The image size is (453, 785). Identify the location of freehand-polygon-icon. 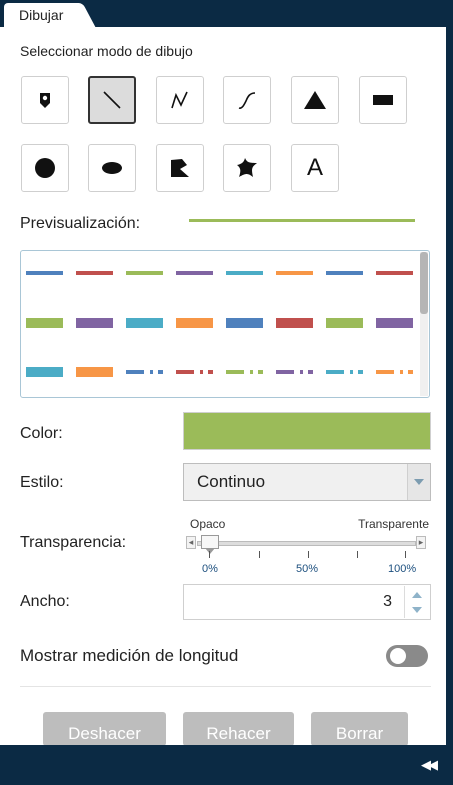
(247, 167).